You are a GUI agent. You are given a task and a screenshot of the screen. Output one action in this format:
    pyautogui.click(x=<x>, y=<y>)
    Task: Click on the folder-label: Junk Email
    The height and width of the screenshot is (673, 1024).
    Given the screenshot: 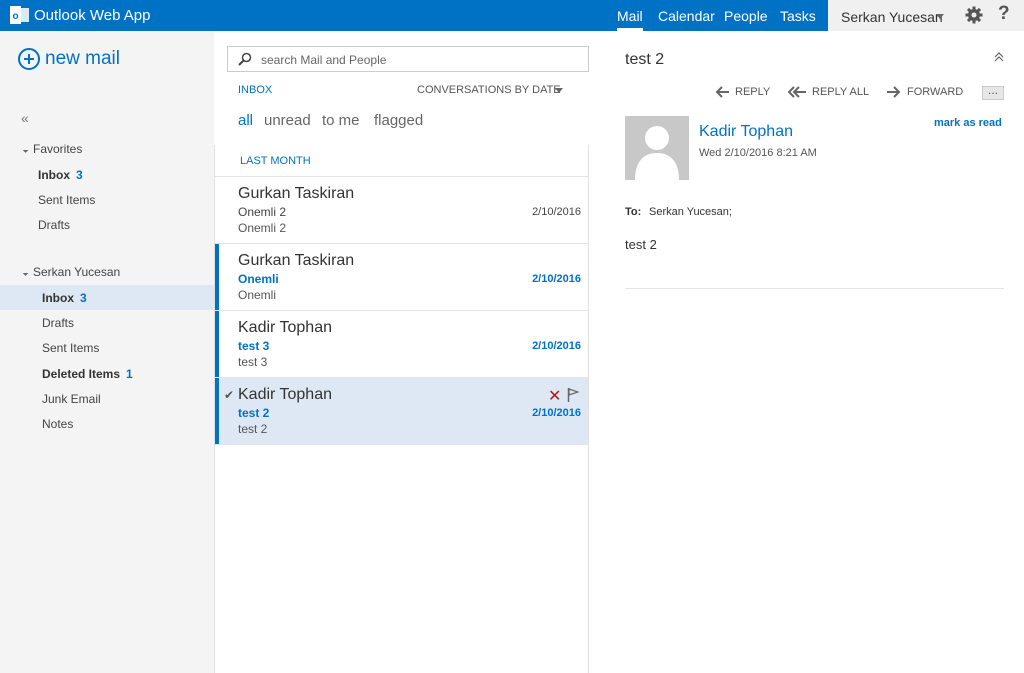 What is the action you would take?
    pyautogui.click(x=71, y=399)
    